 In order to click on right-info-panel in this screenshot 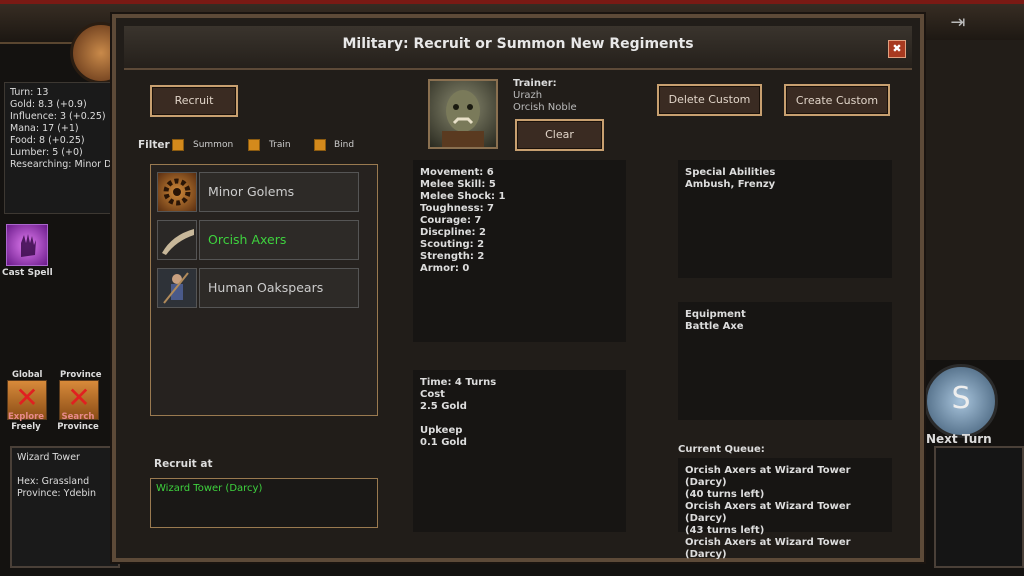, I will do `click(979, 507)`.